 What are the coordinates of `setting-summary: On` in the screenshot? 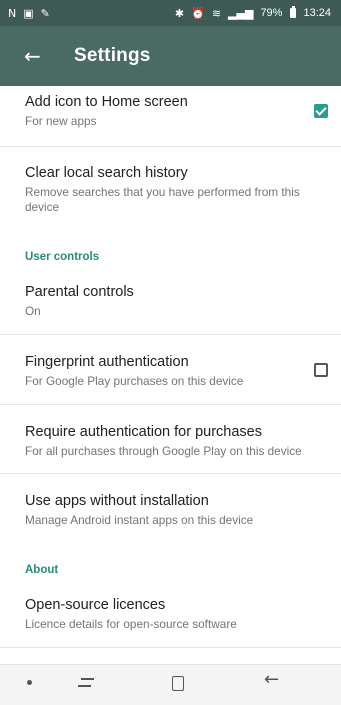 It's located at (33, 311).